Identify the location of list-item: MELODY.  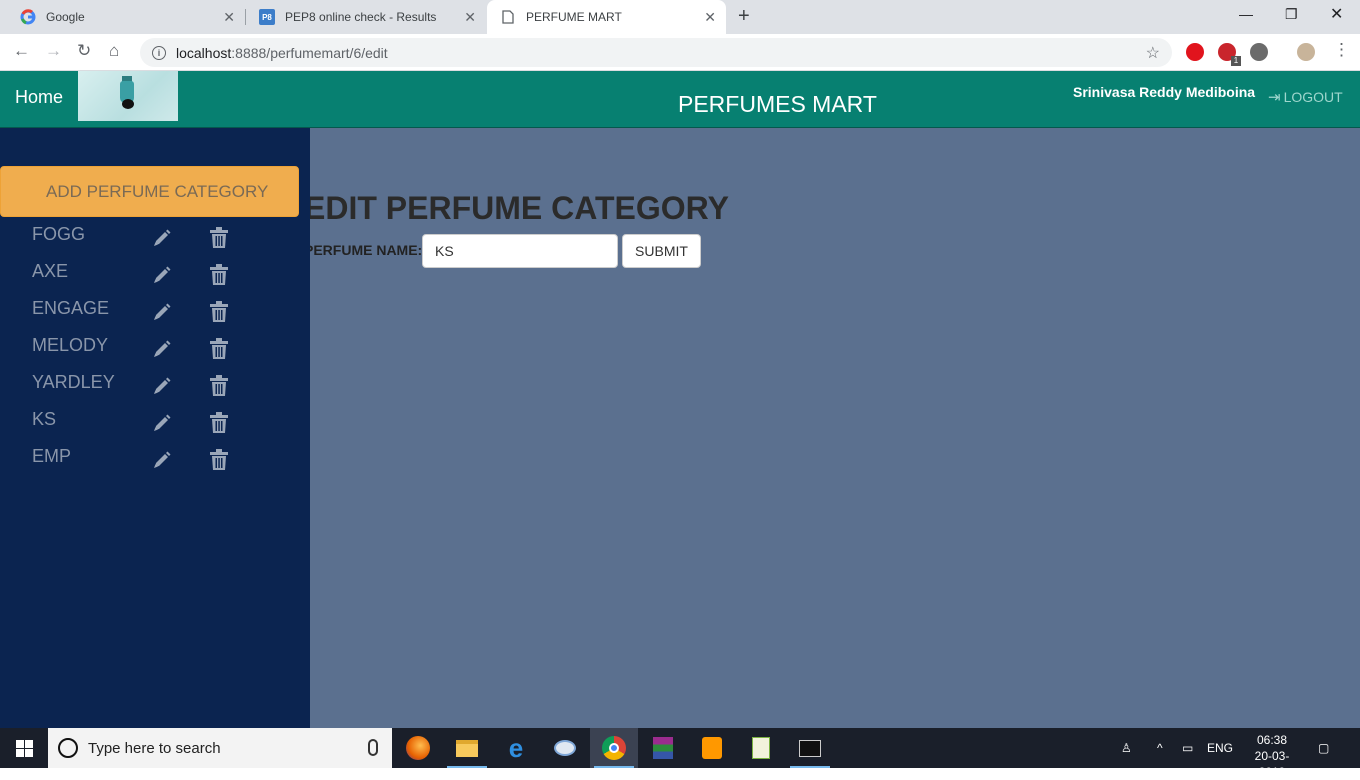
(155, 349).